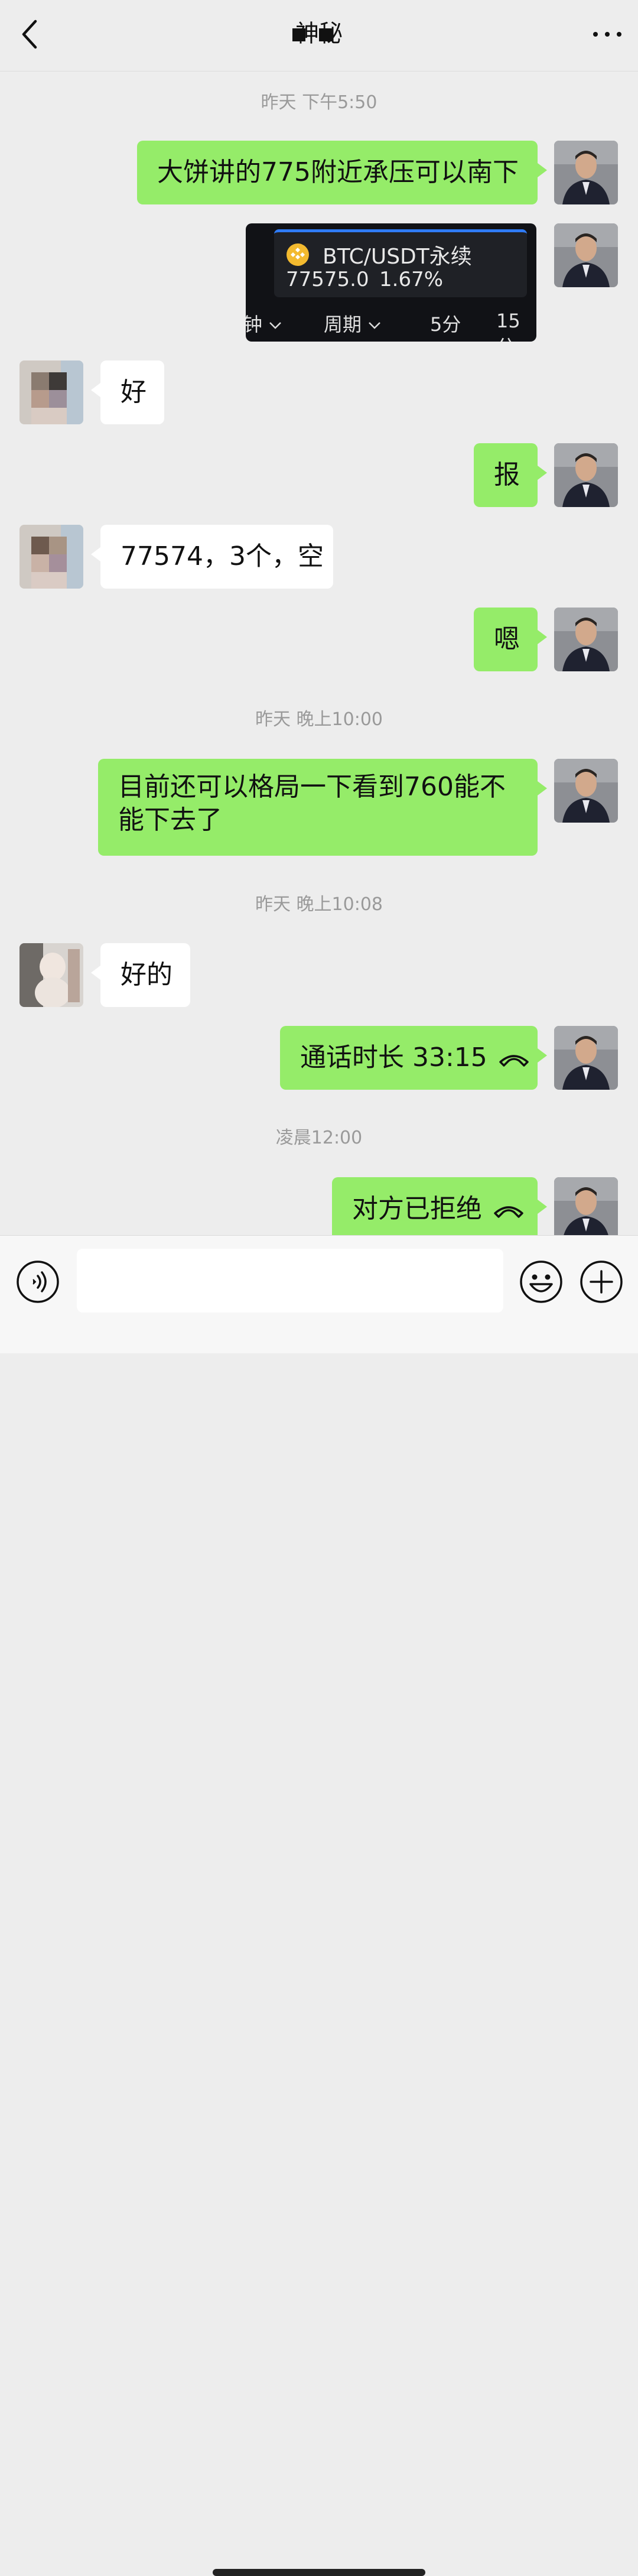 Image resolution: width=638 pixels, height=2576 pixels. I want to click on toolbar-label: 周期, so click(343, 324).